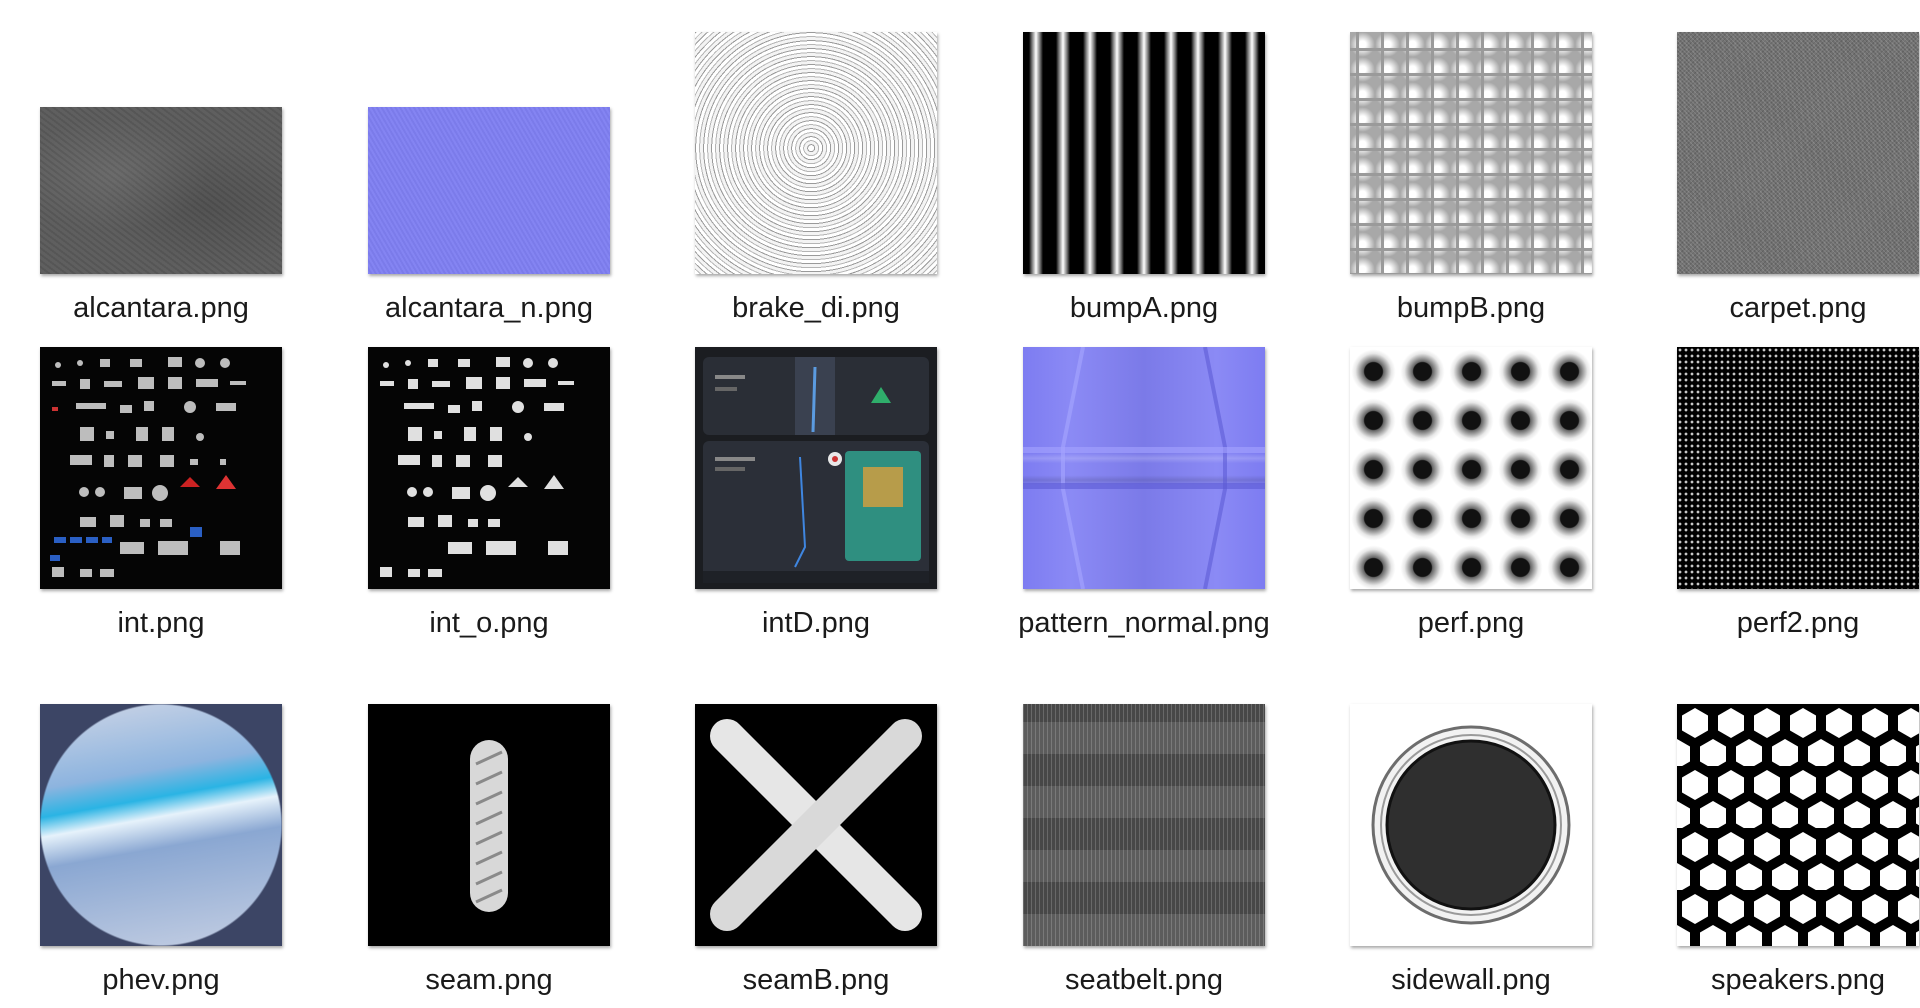 This screenshot has height=1008, width=1920. Describe the element at coordinates (1143, 980) in the screenshot. I see `file-name: seatbelt.png` at that location.